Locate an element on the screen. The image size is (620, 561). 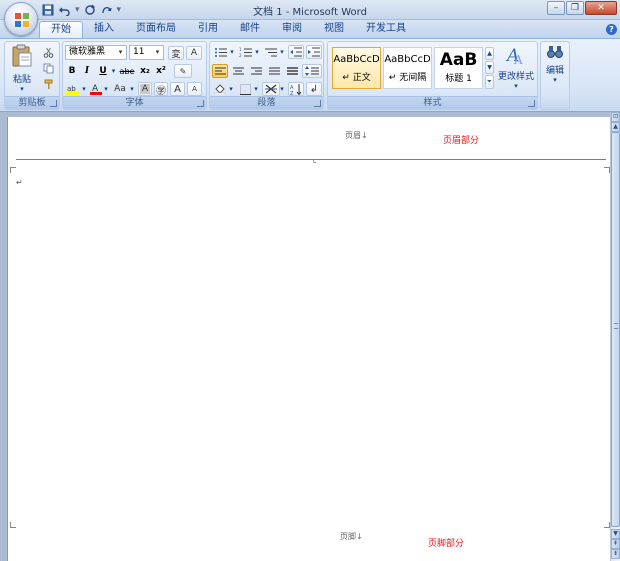
next-page-icon: ⇟ is located at coordinates (615, 554).